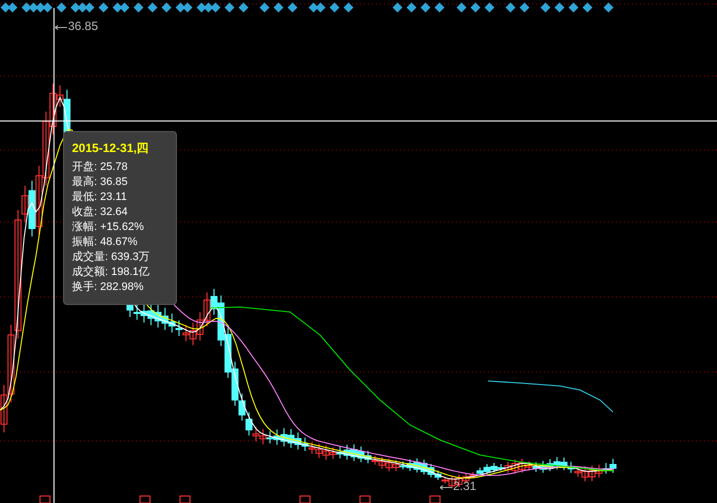 The width and height of the screenshot is (717, 503). I want to click on high-price-label: 36.85, so click(83, 26).